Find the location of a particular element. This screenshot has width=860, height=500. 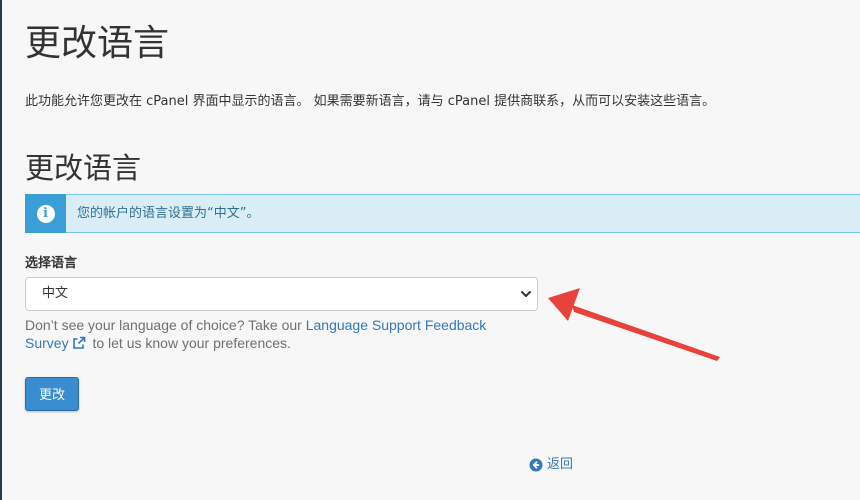

back-link: 返回 is located at coordinates (551, 465).